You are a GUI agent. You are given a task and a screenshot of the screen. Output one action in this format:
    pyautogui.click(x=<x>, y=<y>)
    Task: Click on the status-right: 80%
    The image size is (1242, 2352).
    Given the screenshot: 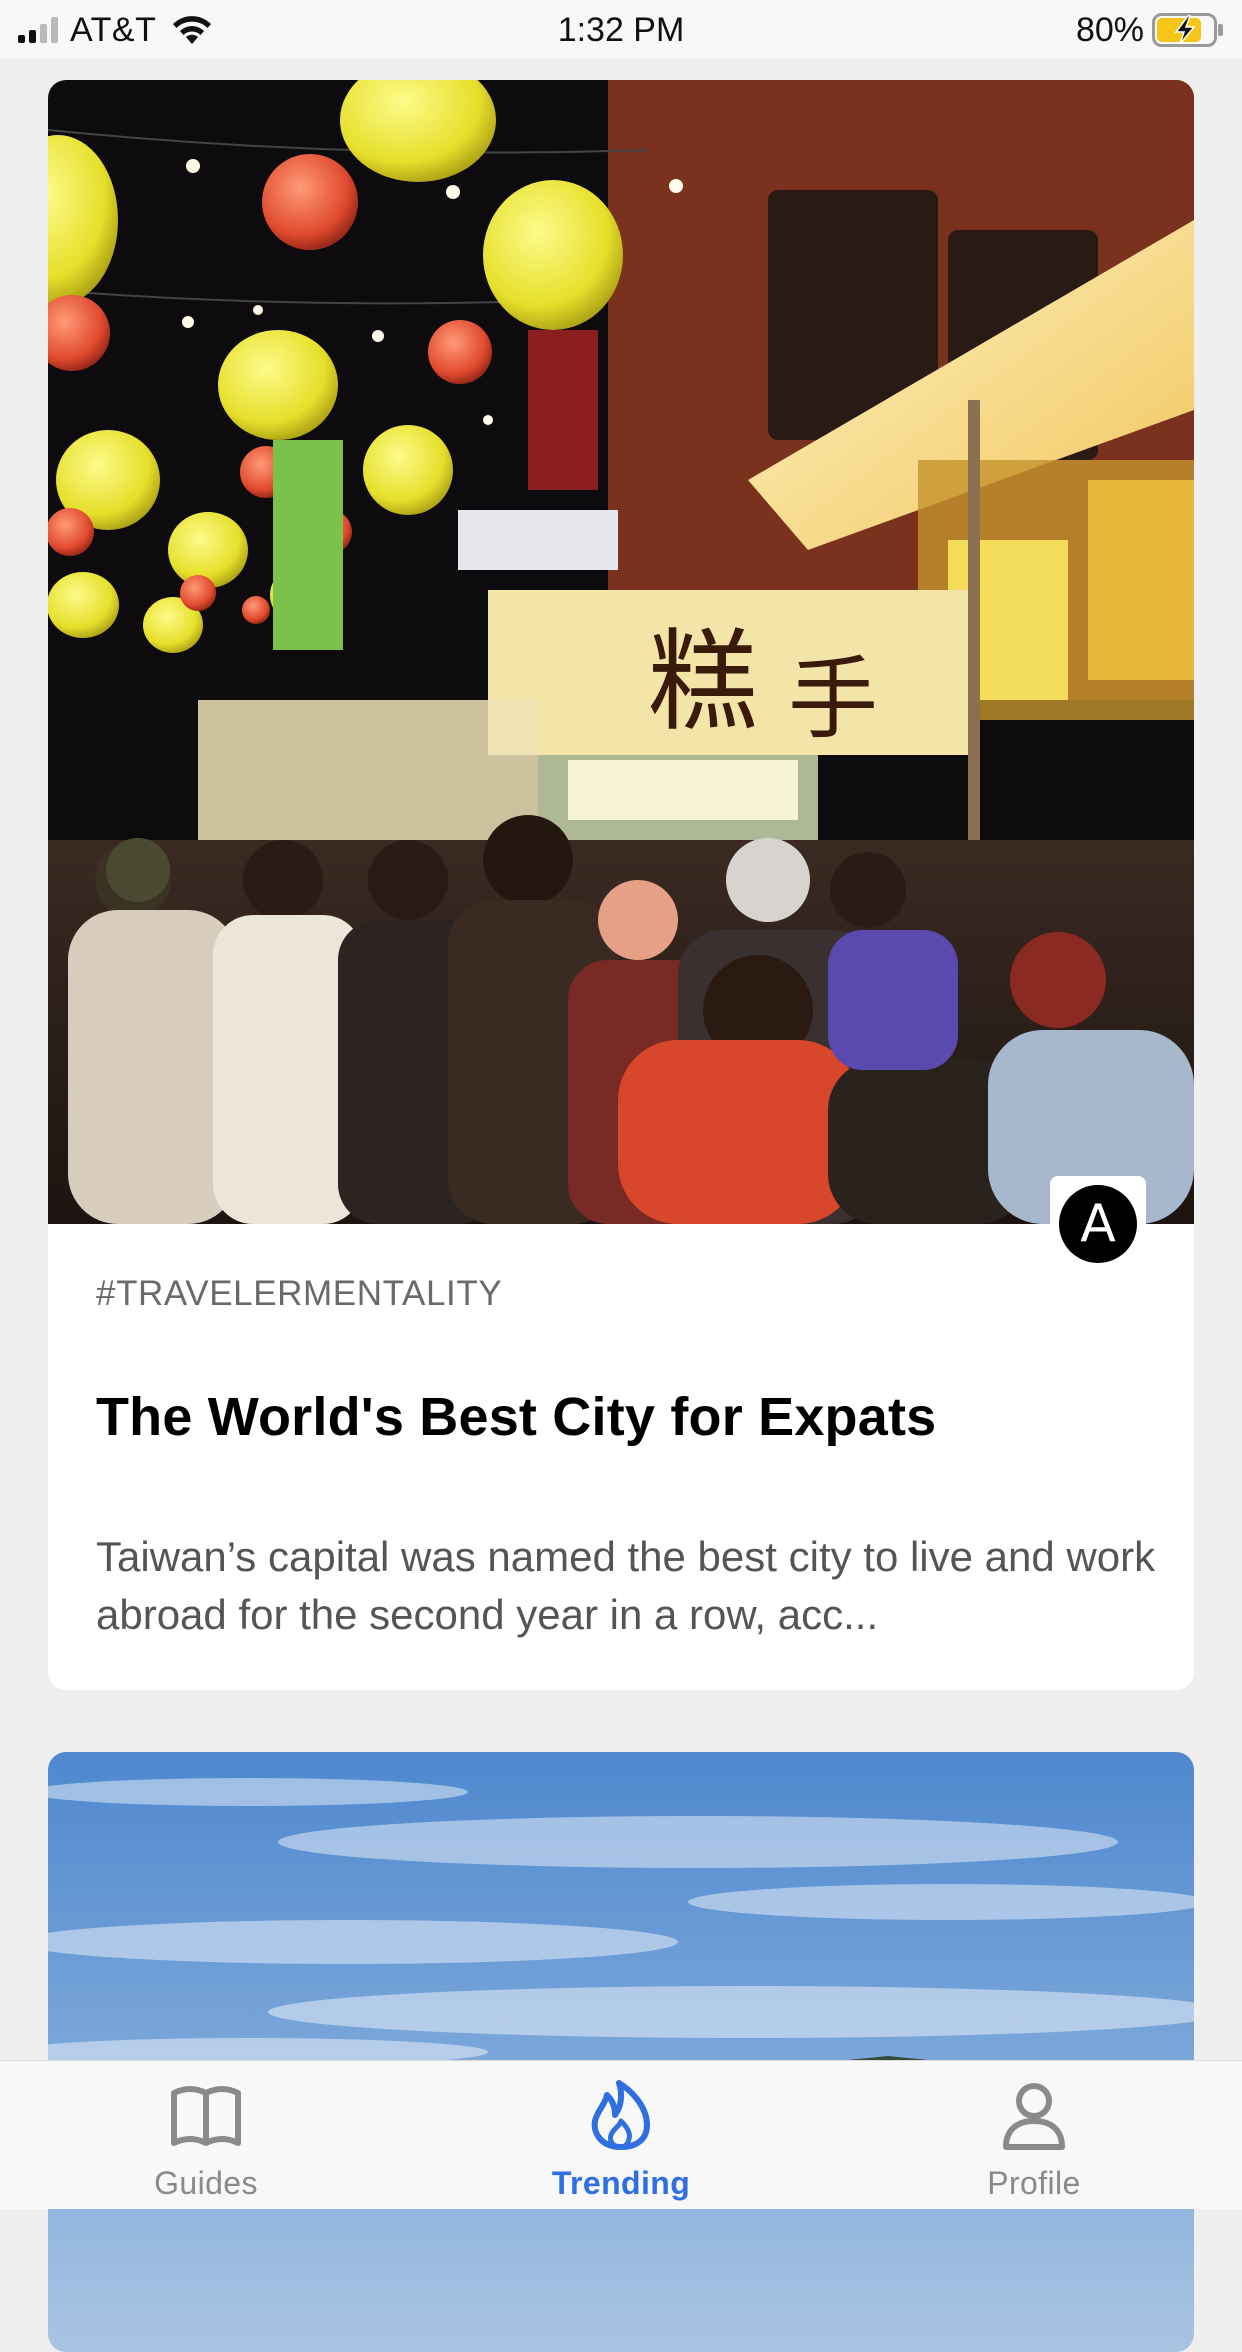 What is the action you would take?
    pyautogui.click(x=1150, y=30)
    